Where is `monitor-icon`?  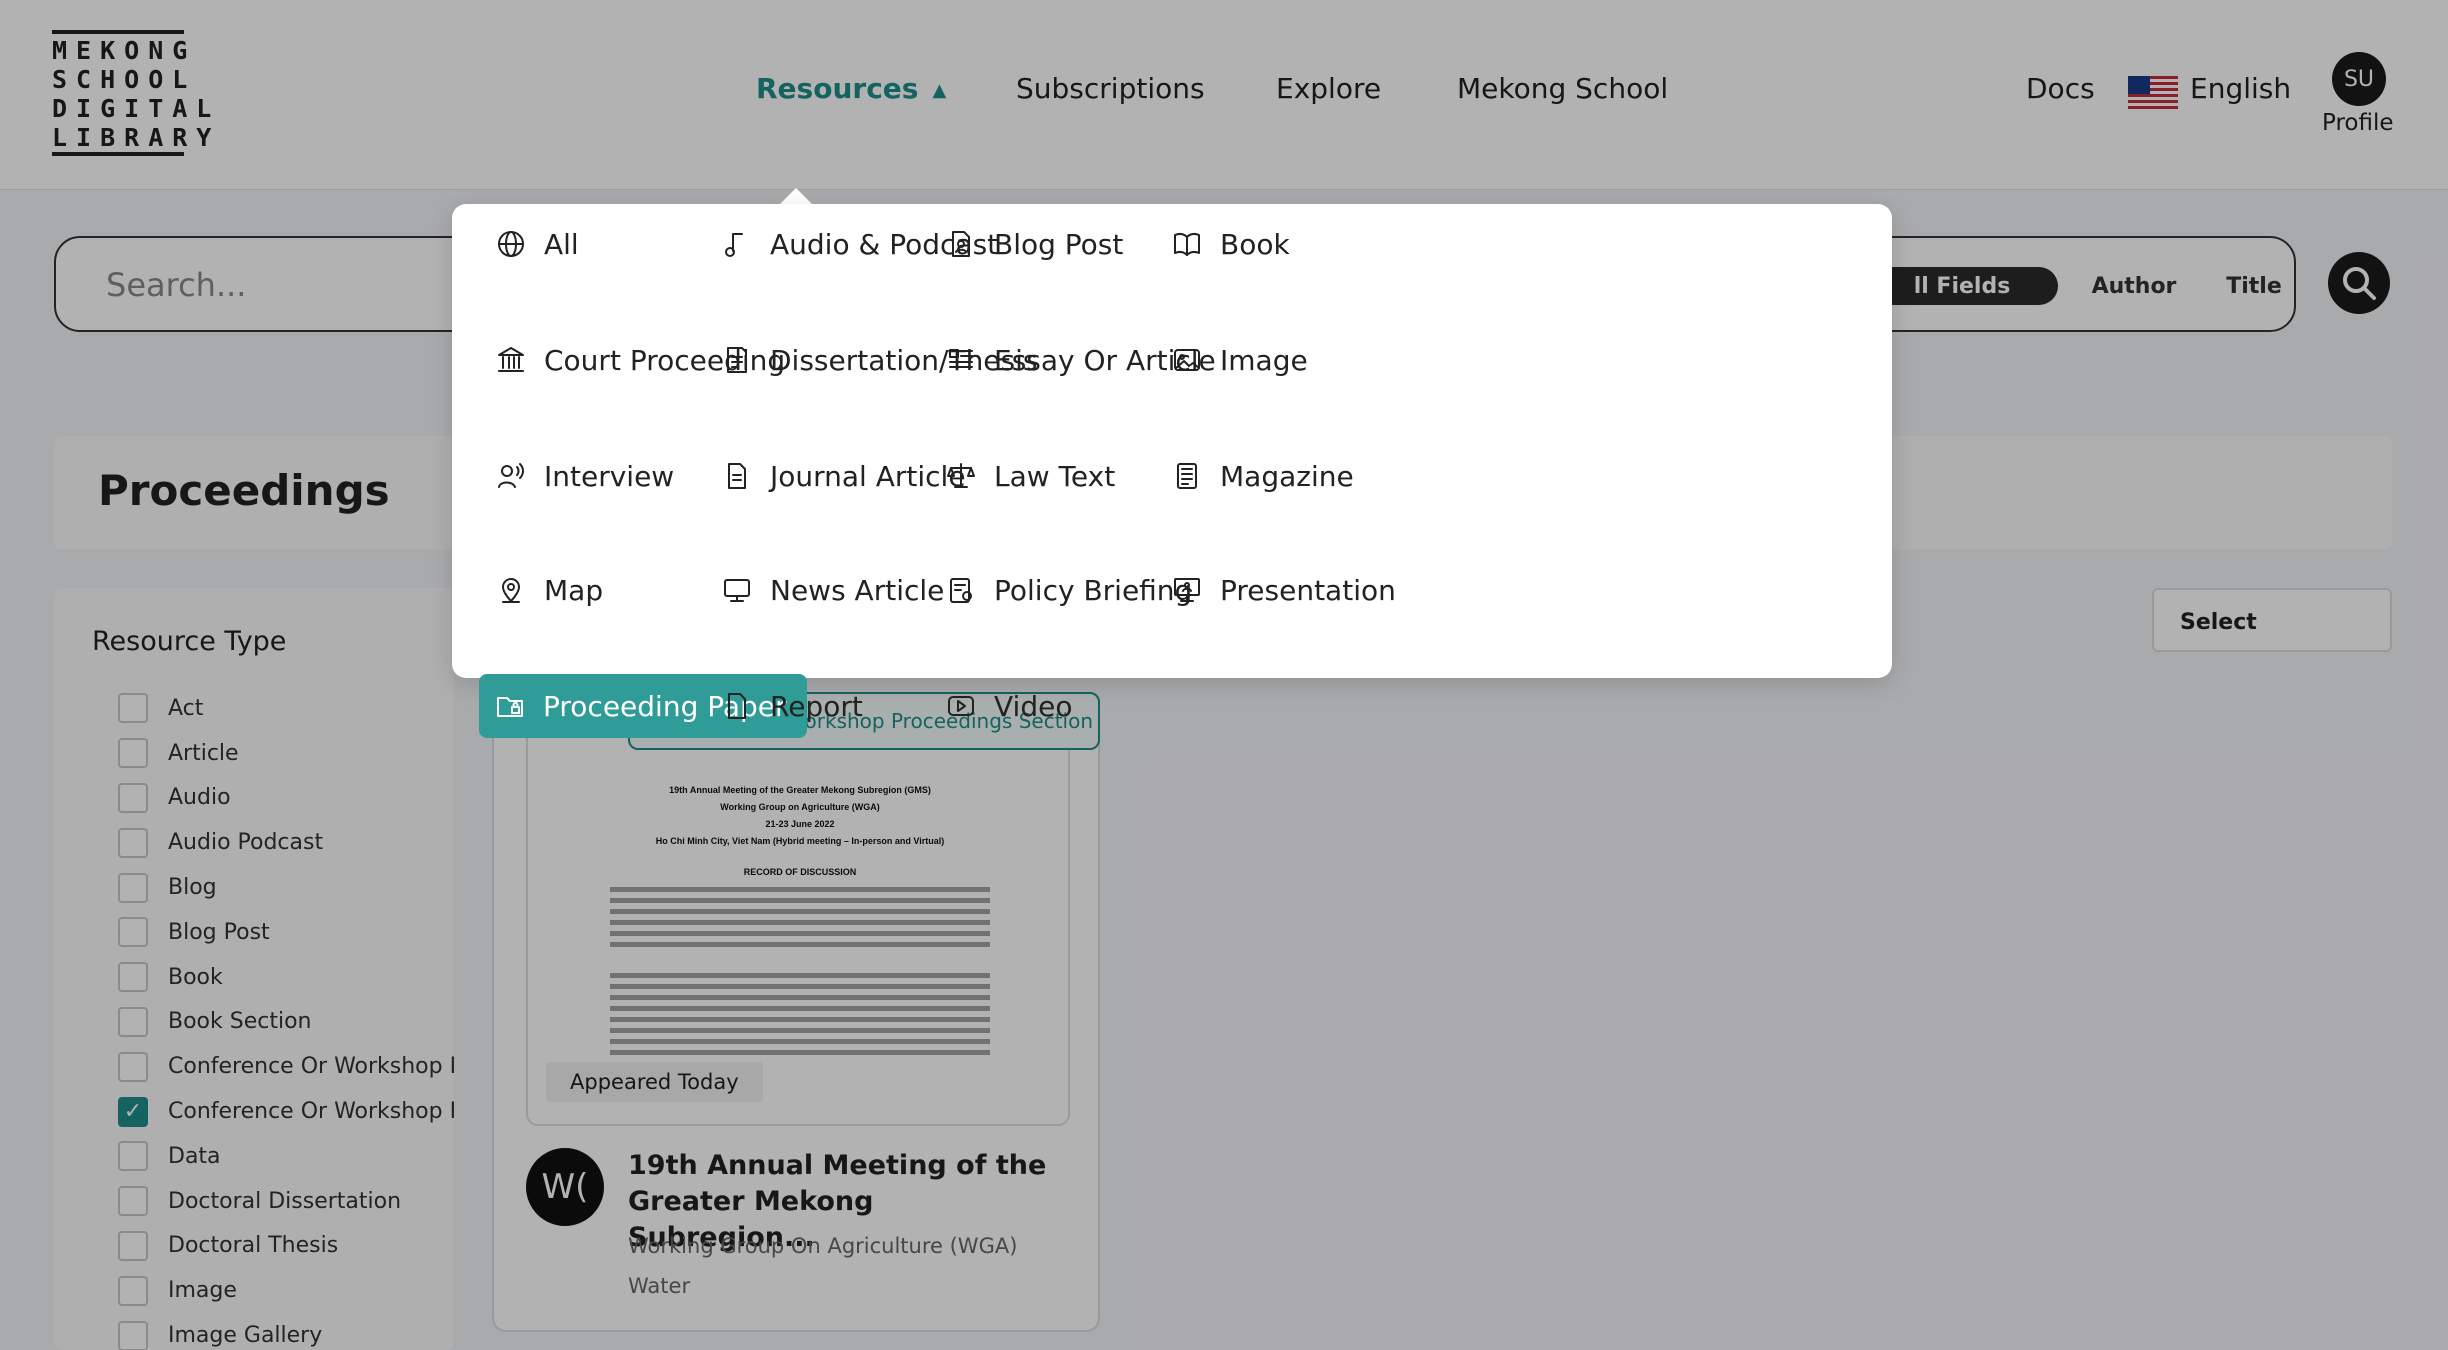
monitor-icon is located at coordinates (737, 590).